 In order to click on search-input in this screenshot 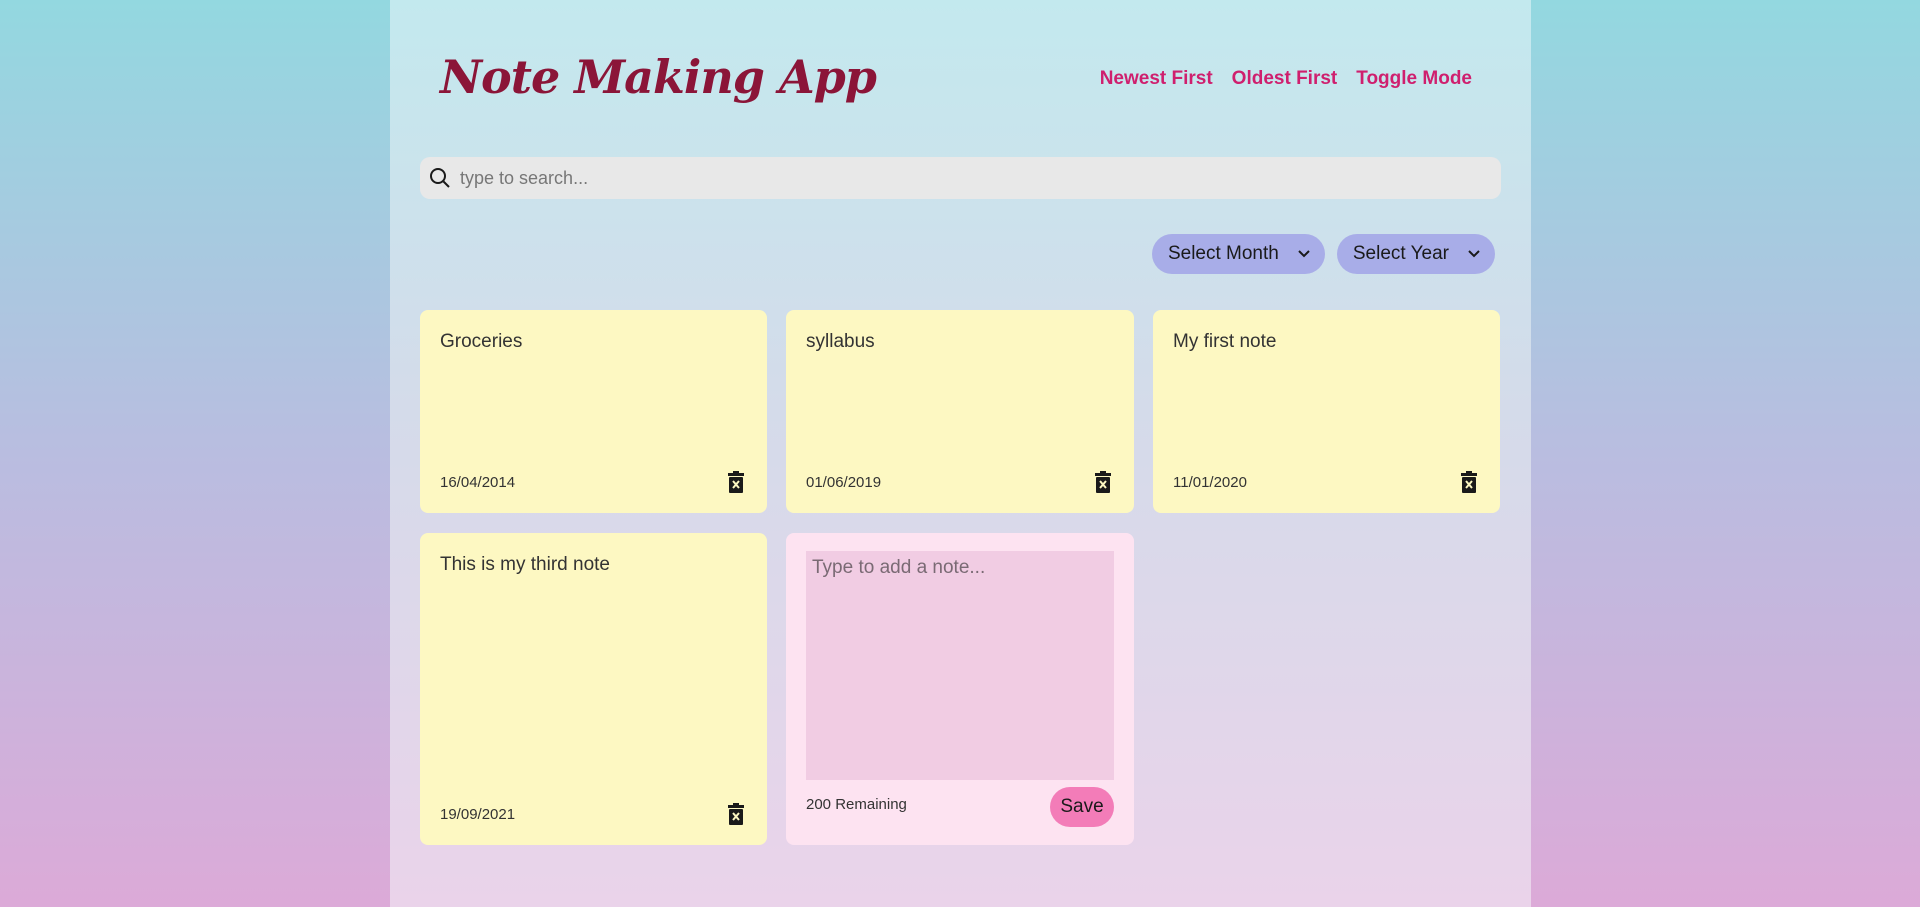, I will do `click(960, 178)`.